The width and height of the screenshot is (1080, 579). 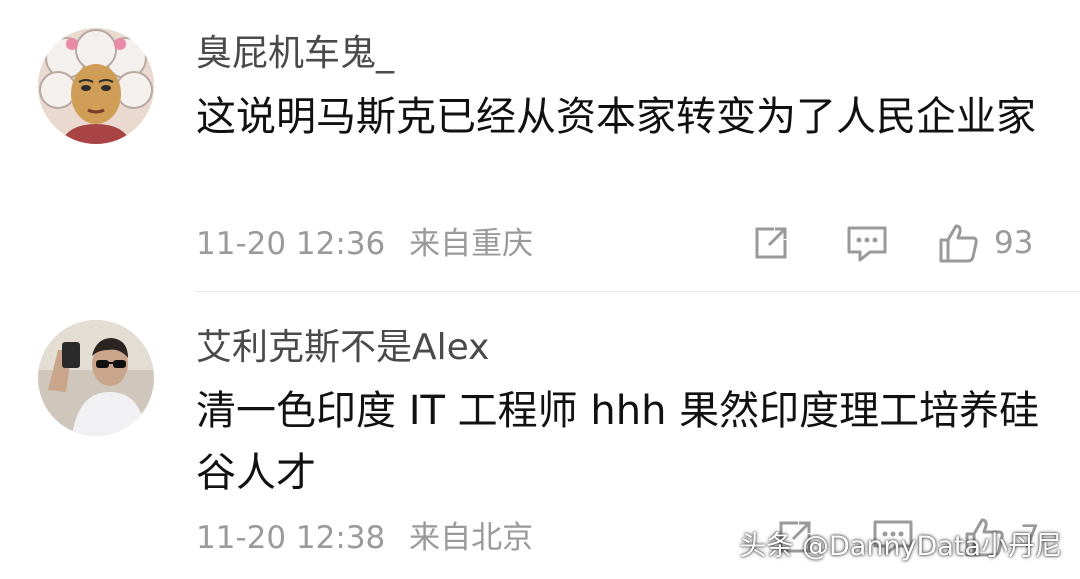 What do you see at coordinates (291, 244) in the screenshot?
I see `timestamp: 11-20 12:36` at bounding box center [291, 244].